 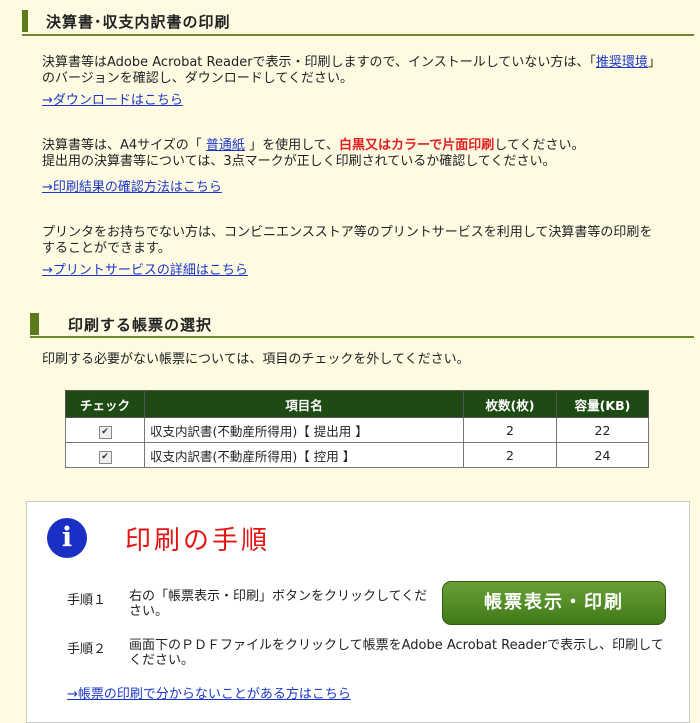 I want to click on file-size: 24, so click(x=602, y=455).